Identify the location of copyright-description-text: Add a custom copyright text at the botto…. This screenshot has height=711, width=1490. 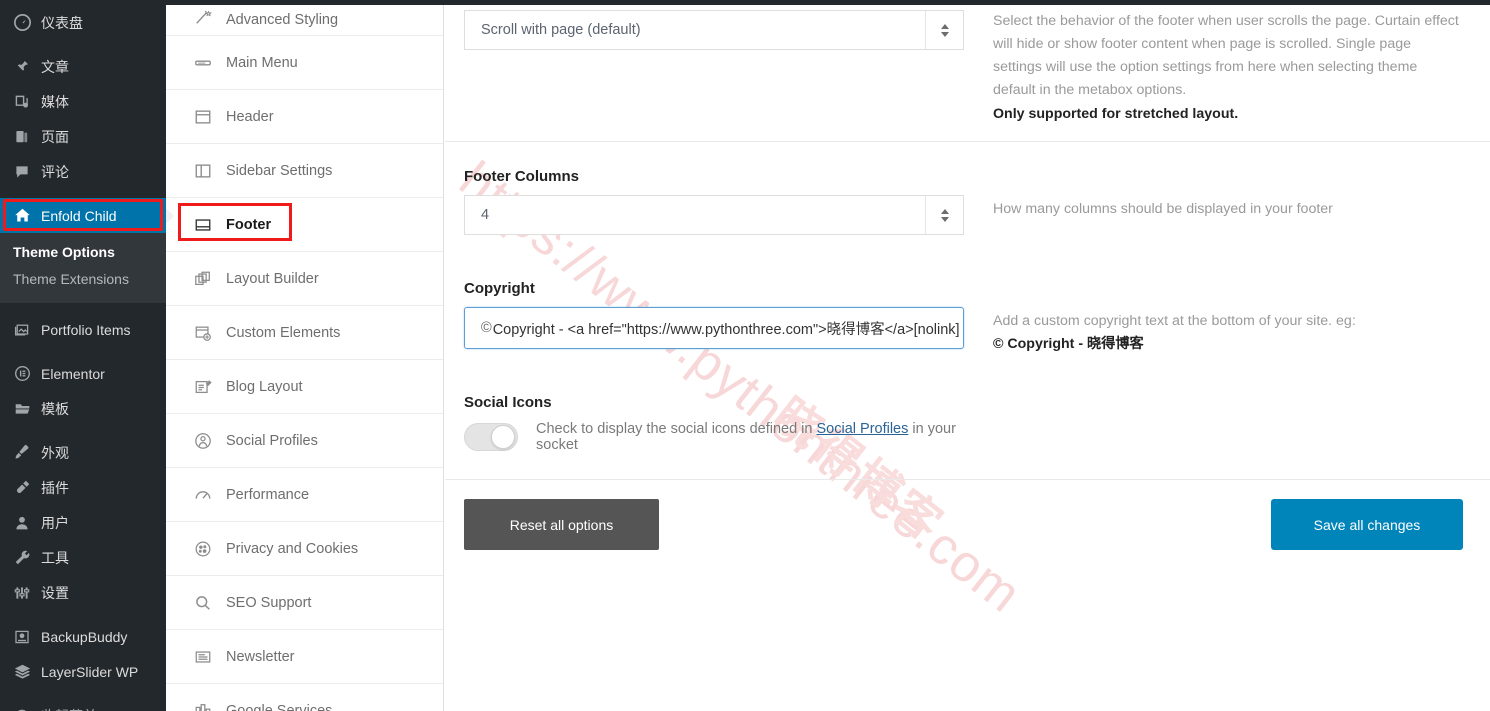
(1174, 321).